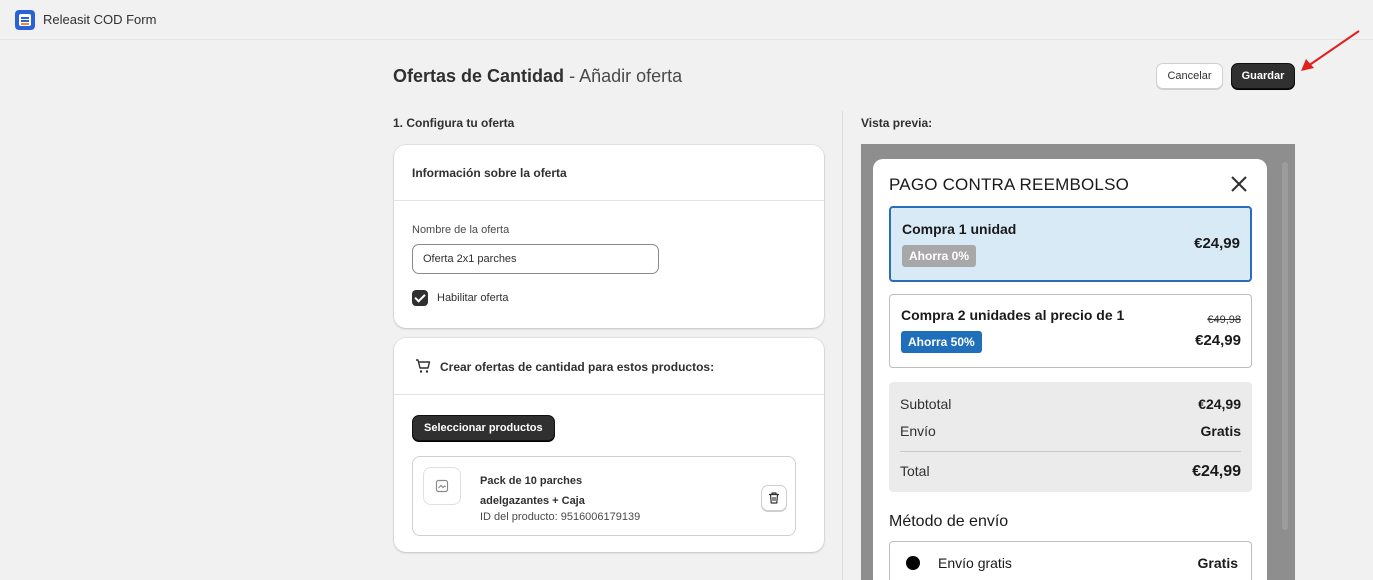 Image resolution: width=1373 pixels, height=580 pixels. I want to click on page-title: Ofertas de Cantidad - Añadir oferta, so click(537, 76).